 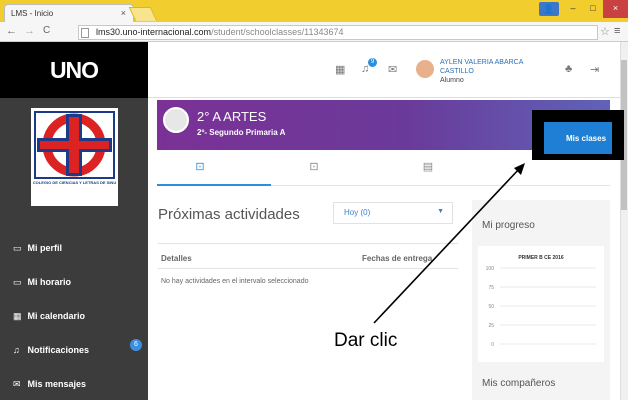 What do you see at coordinates (357, 212) in the screenshot?
I see `filter-value: Hoy (0)` at bounding box center [357, 212].